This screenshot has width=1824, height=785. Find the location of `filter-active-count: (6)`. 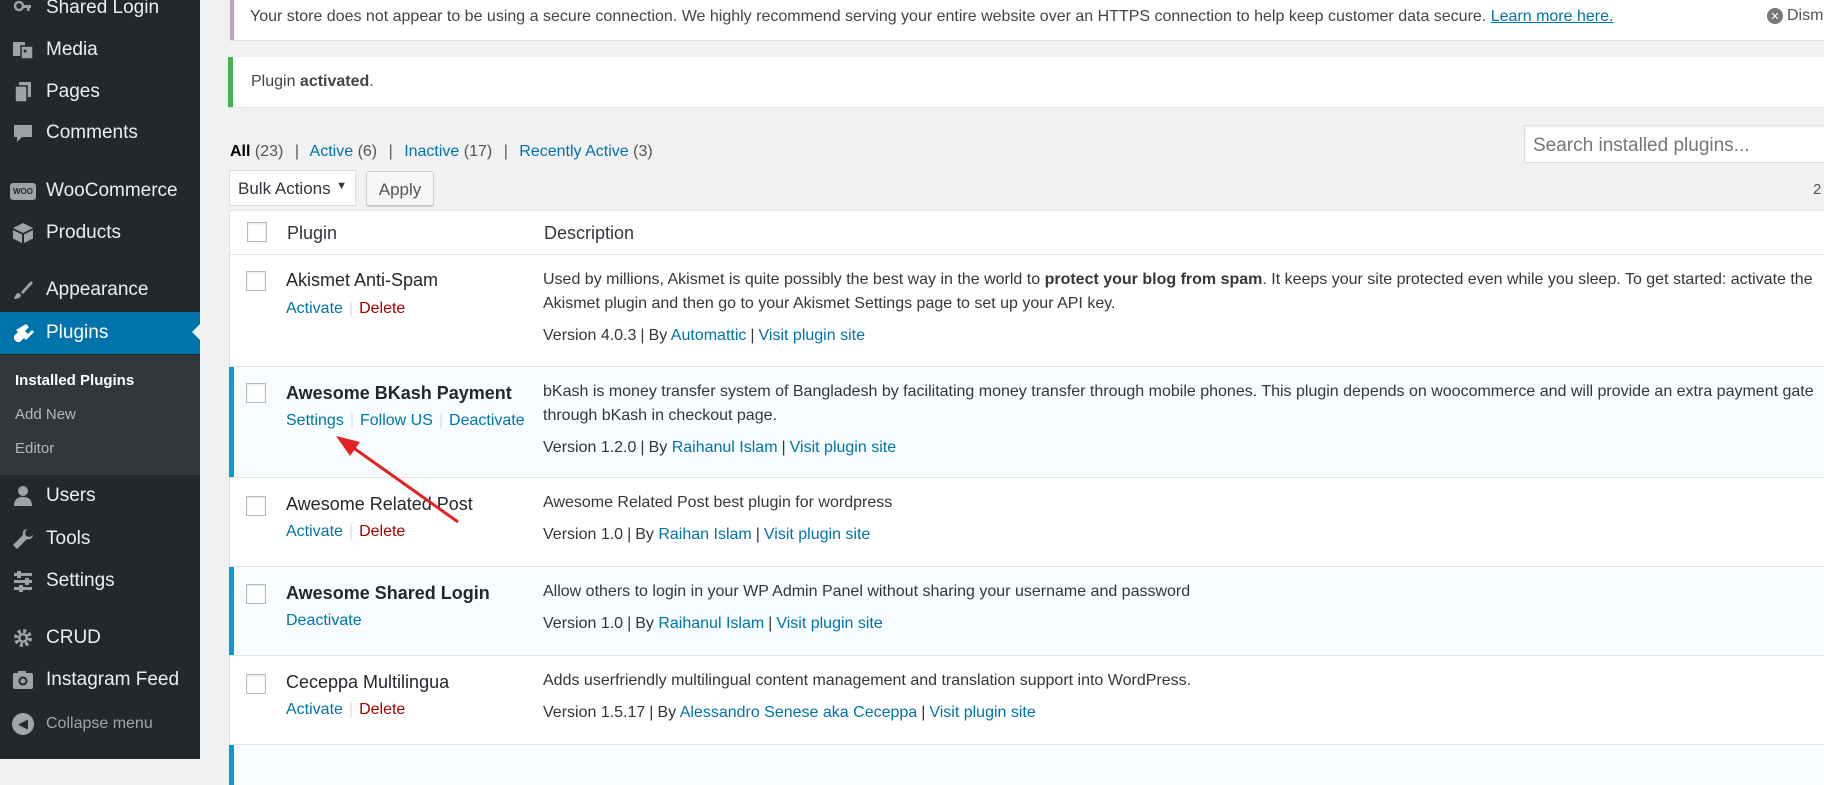

filter-active-count: (6) is located at coordinates (367, 151).